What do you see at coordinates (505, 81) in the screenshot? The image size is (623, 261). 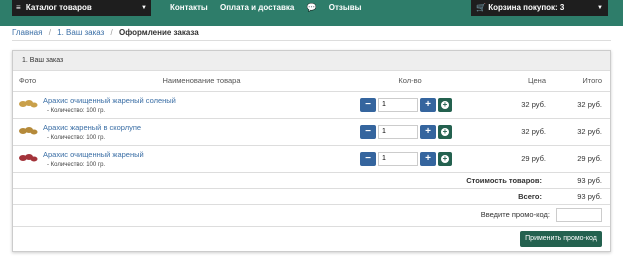 I see `column-header-price: Цена` at bounding box center [505, 81].